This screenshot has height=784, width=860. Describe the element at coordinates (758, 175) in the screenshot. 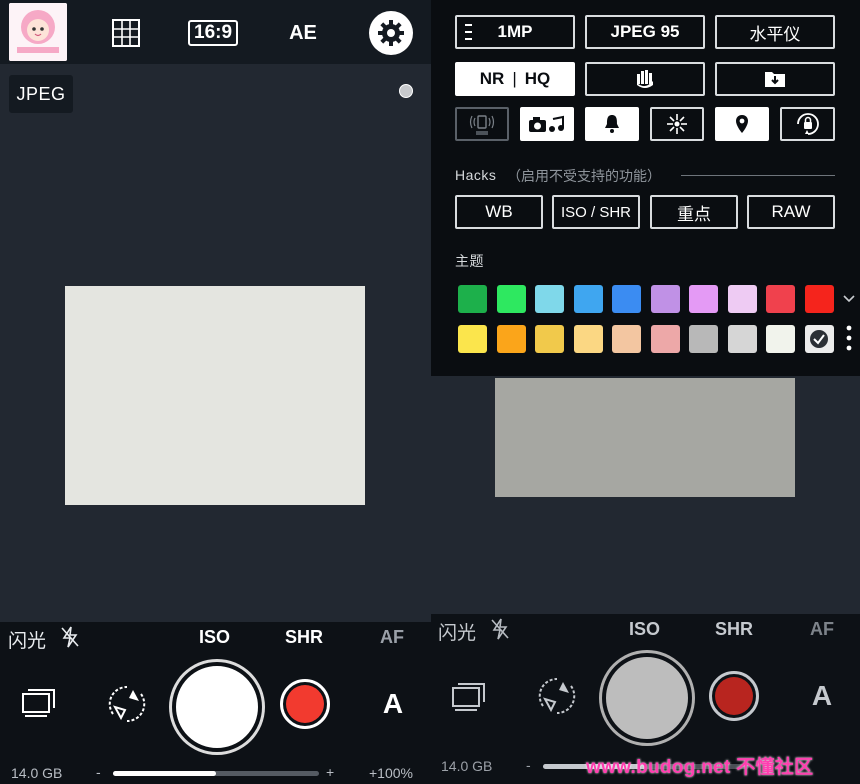

I see `hacks-divider` at that location.